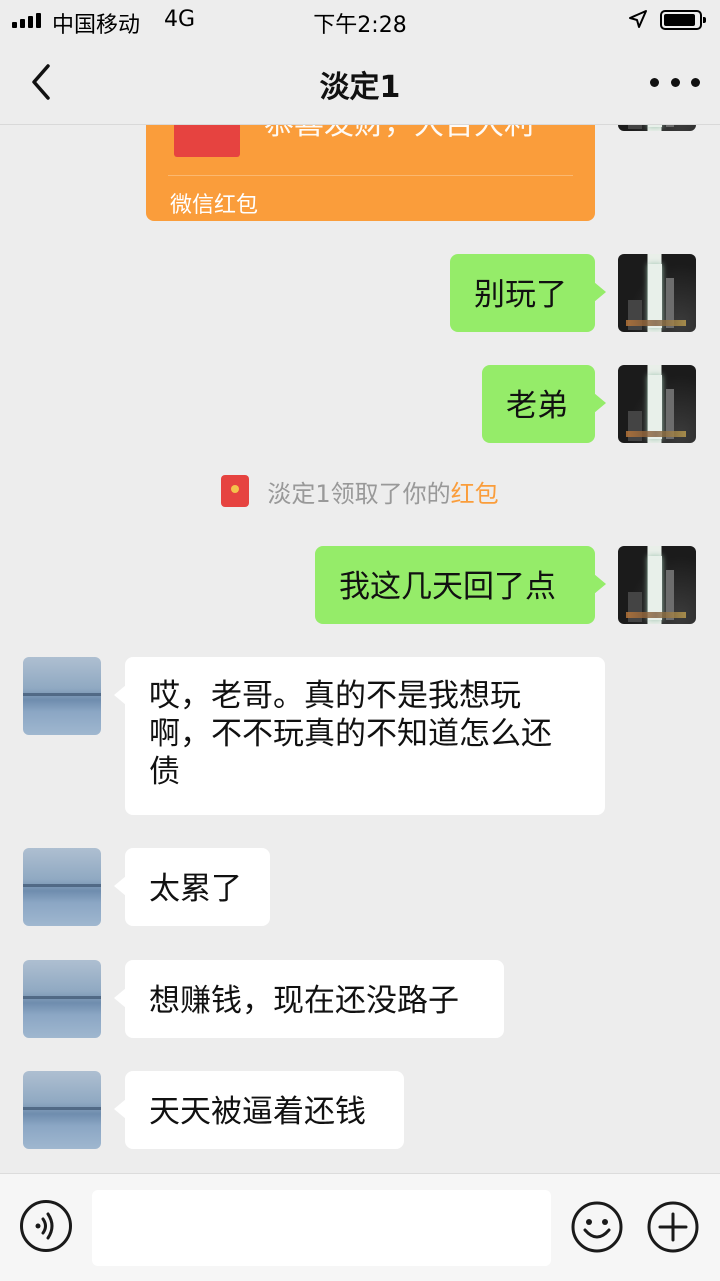 This screenshot has height=1281, width=720. I want to click on system-message: 淡定1领取了你的 红包, so click(360, 491).